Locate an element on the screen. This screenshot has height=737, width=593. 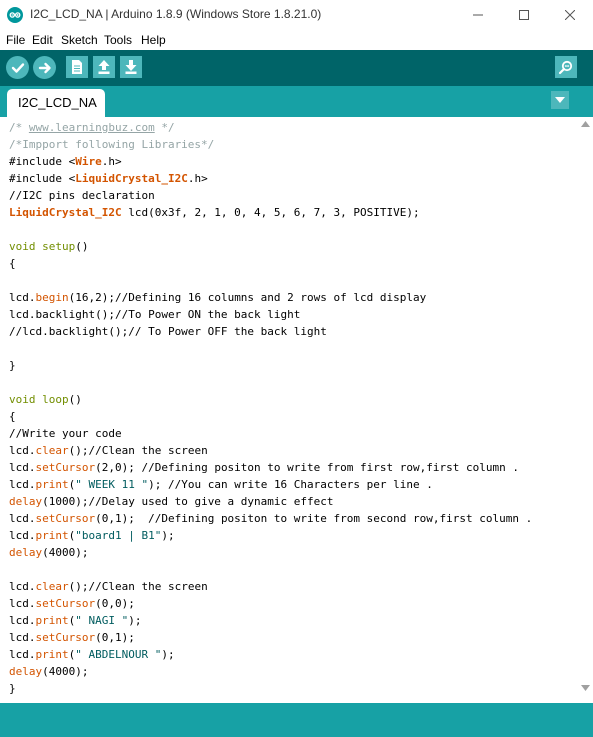
code-token: setup is located at coordinates (59, 246).